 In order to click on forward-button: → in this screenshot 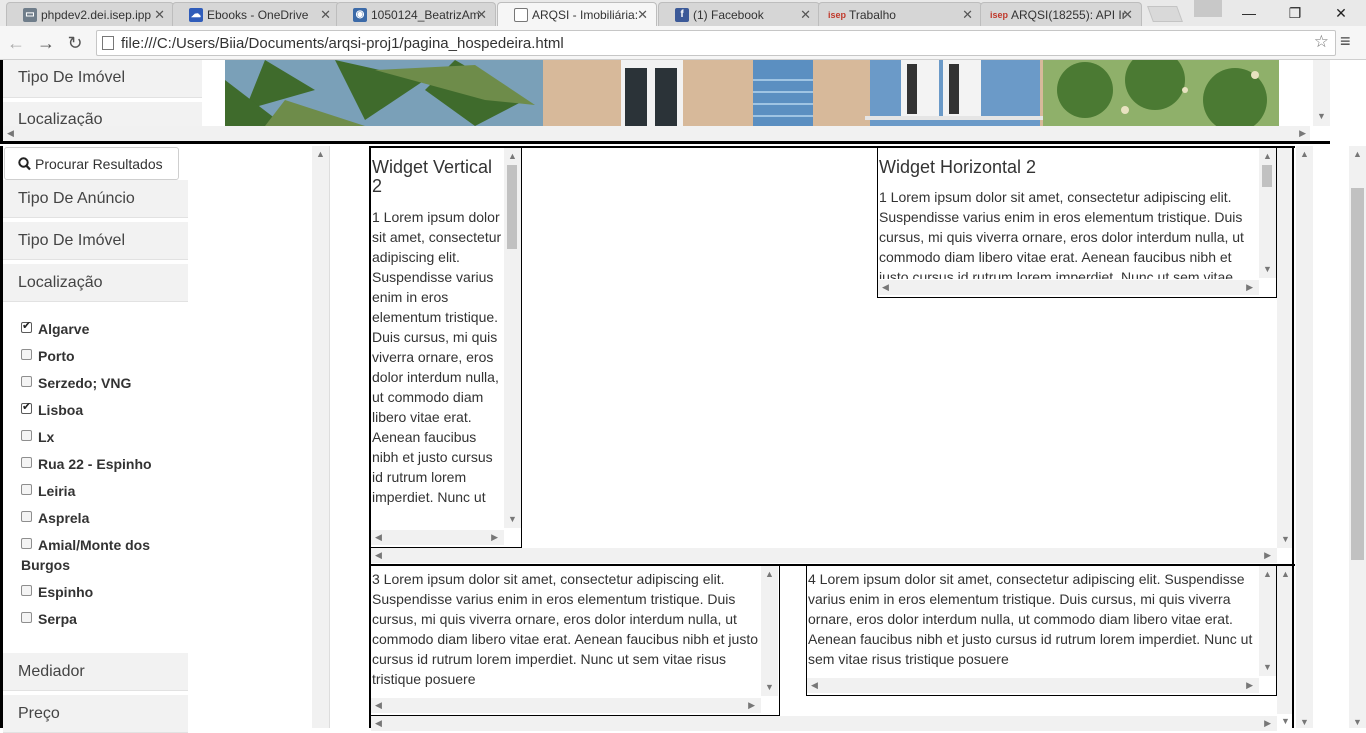, I will do `click(46, 43)`.